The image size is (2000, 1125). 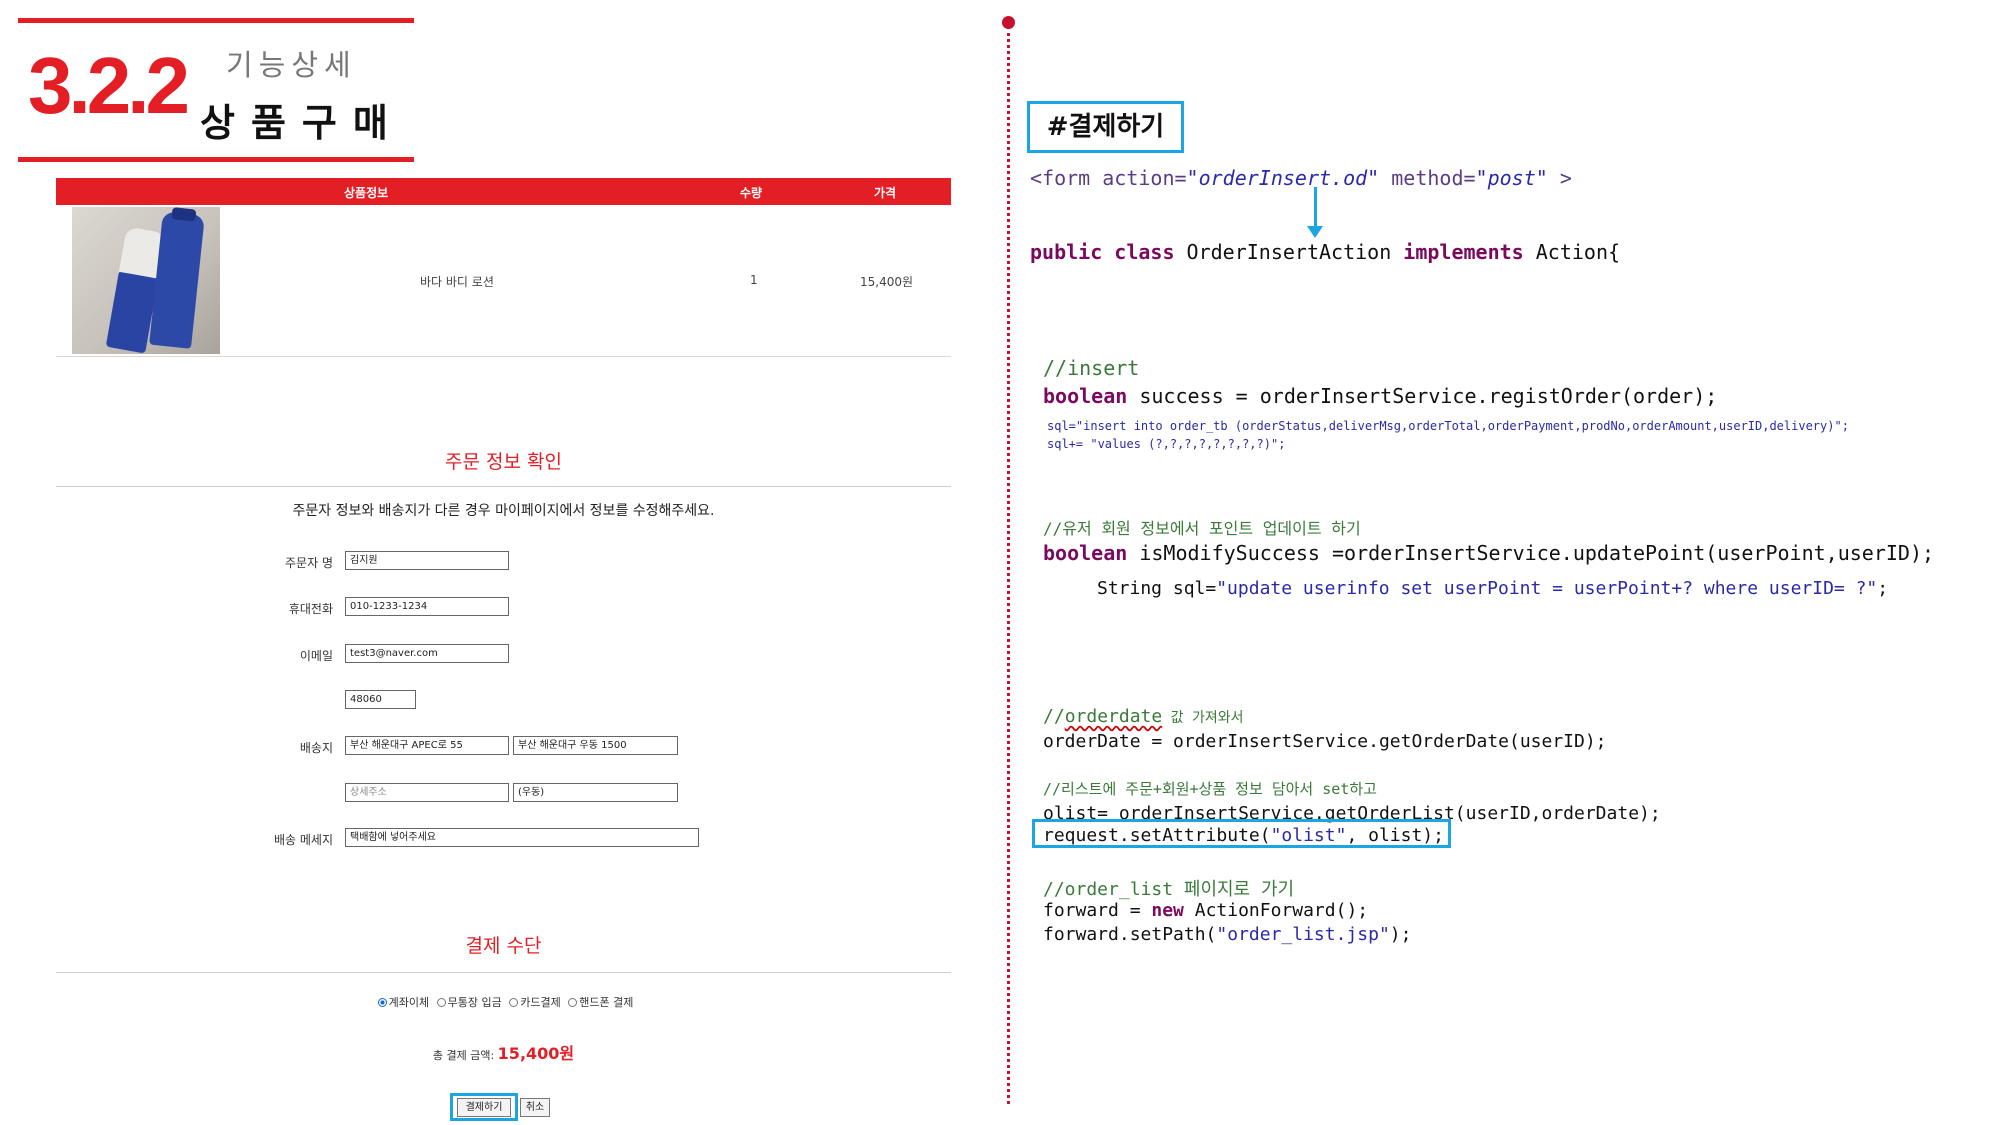 What do you see at coordinates (382, 1002) in the screenshot?
I see `radio-selected-icon` at bounding box center [382, 1002].